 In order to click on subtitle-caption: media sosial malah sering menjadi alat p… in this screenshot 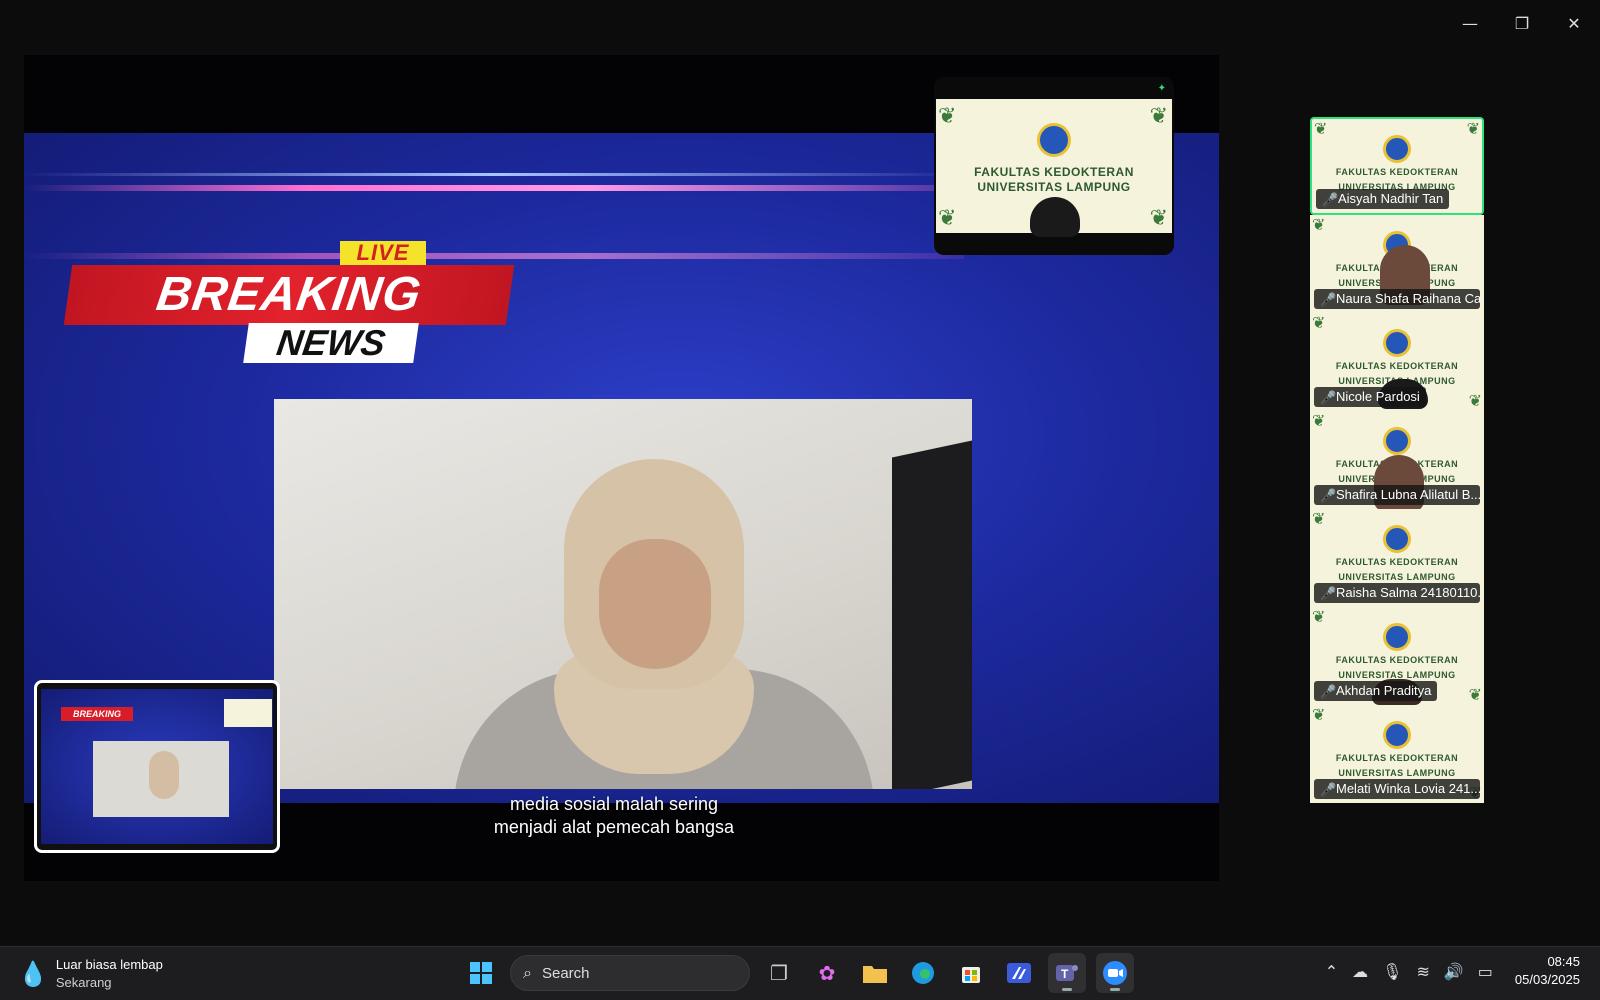, I will do `click(614, 816)`.